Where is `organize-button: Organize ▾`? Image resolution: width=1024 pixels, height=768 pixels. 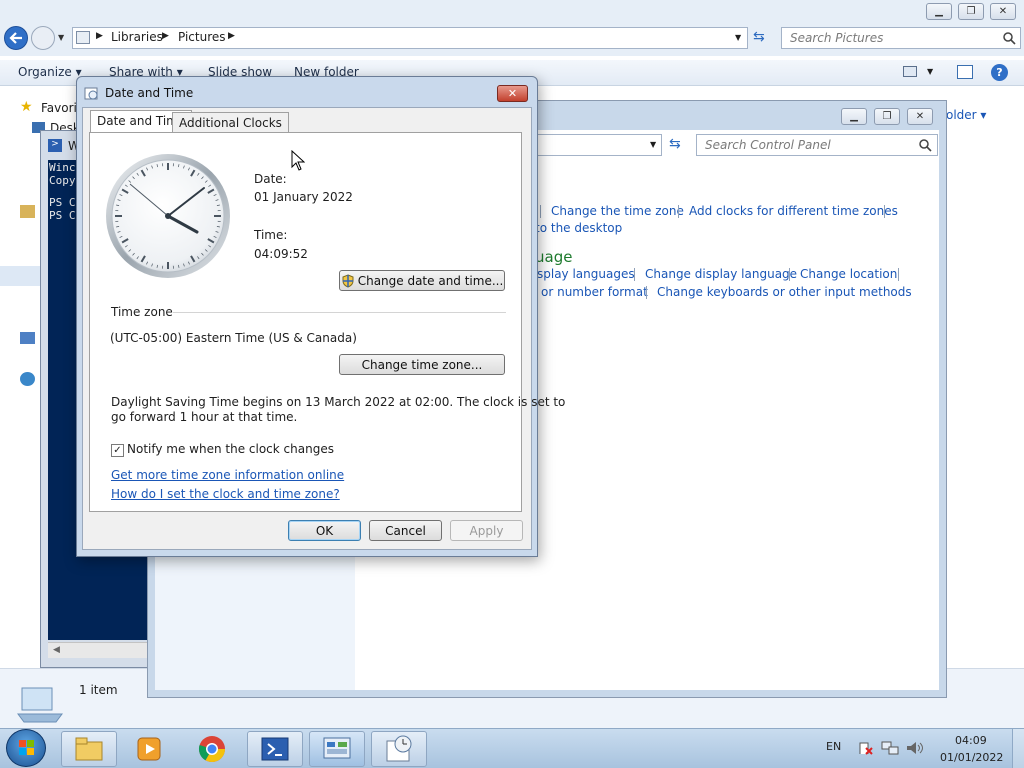
organize-button: Organize ▾ is located at coordinates (50, 72).